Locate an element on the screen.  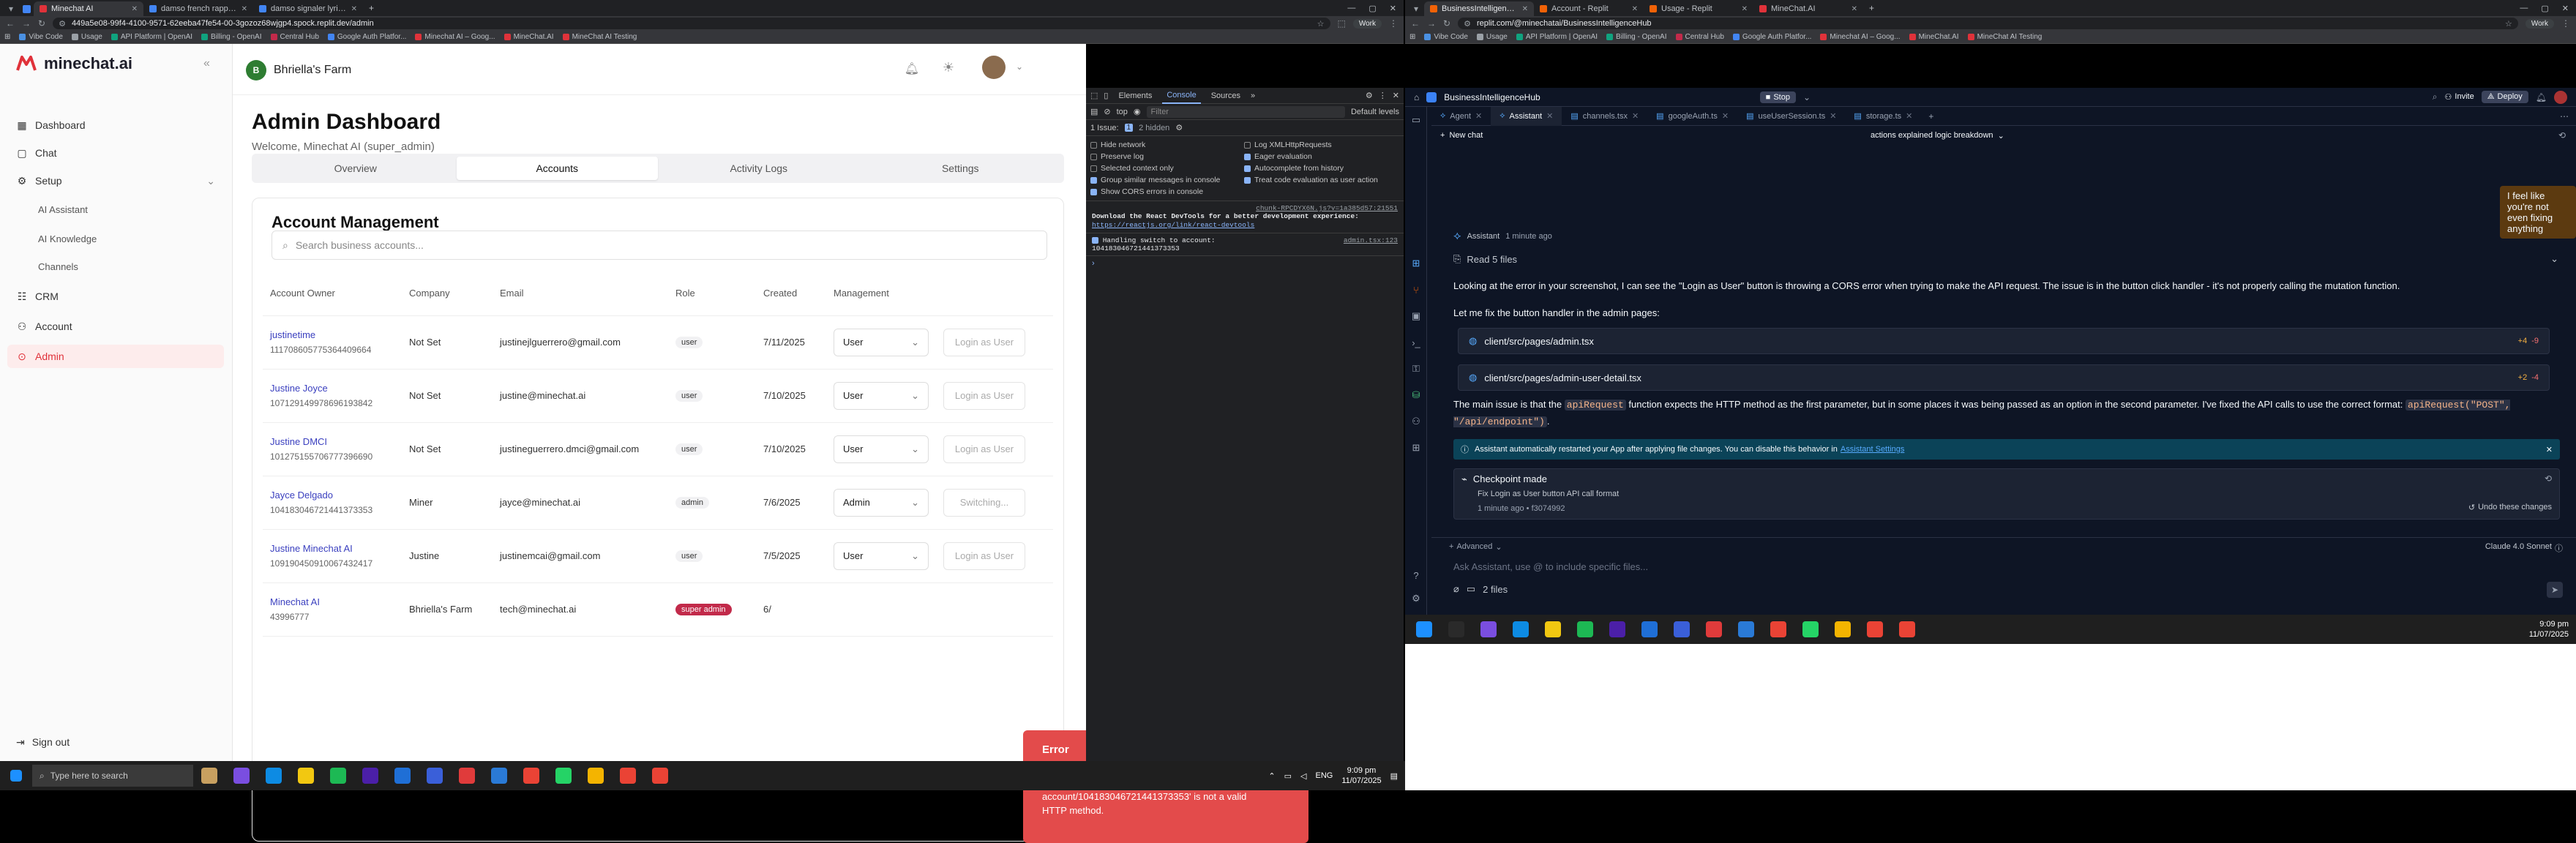
org-switcher: B Bhriella's Farm is located at coordinates (298, 70).